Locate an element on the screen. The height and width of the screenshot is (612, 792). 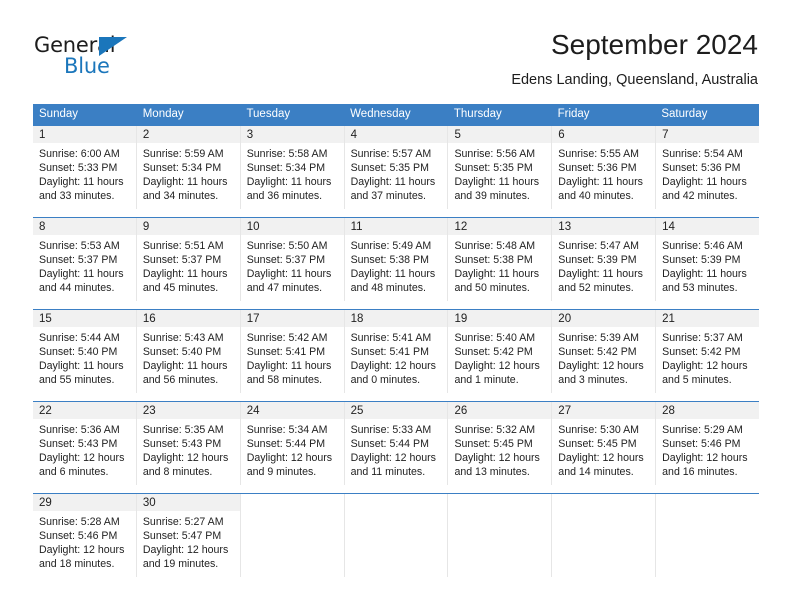
sunrise-text: Sunrise: 5:56 AM is located at coordinates (495, 154).